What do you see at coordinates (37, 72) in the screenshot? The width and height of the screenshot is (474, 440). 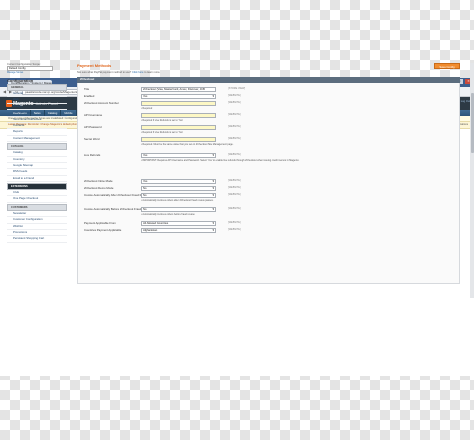 I see `manage-stores-link: Manage Stores` at bounding box center [37, 72].